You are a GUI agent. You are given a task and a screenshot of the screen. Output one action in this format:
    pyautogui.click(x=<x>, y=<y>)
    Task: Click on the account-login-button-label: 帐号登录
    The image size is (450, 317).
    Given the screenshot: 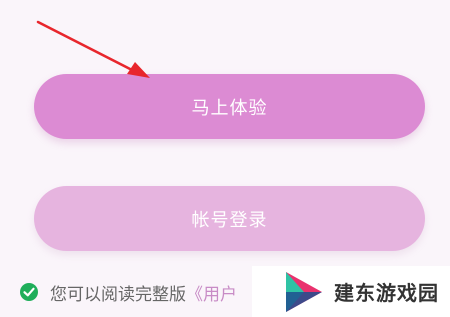 What is the action you would take?
    pyautogui.click(x=229, y=220)
    